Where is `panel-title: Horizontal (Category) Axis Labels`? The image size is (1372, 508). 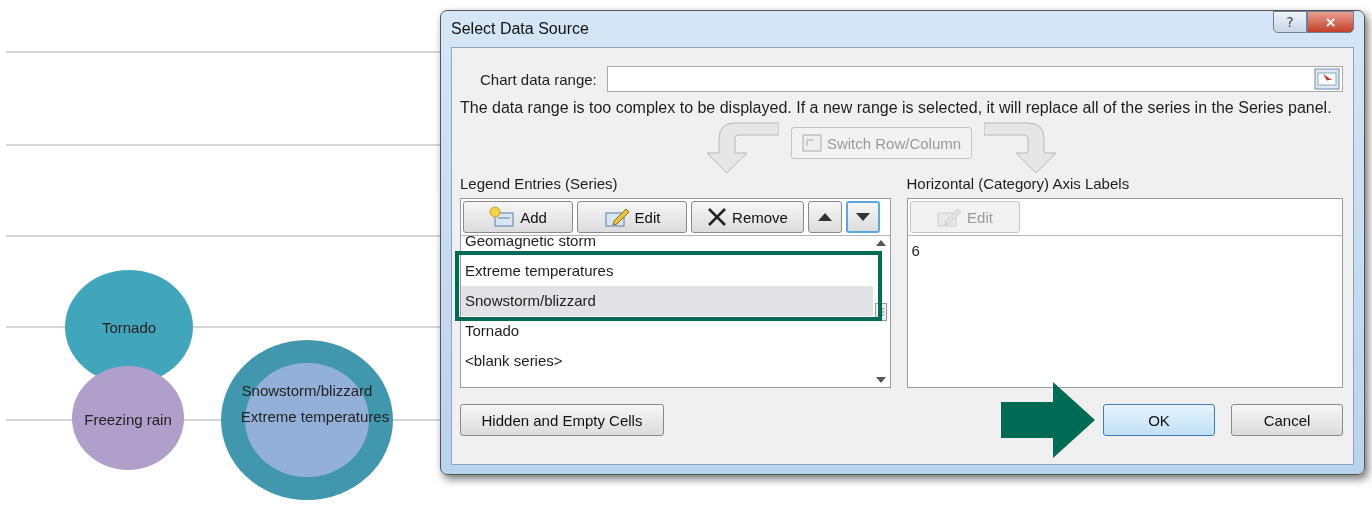
panel-title: Horizontal (Category) Axis Labels is located at coordinates (1018, 183).